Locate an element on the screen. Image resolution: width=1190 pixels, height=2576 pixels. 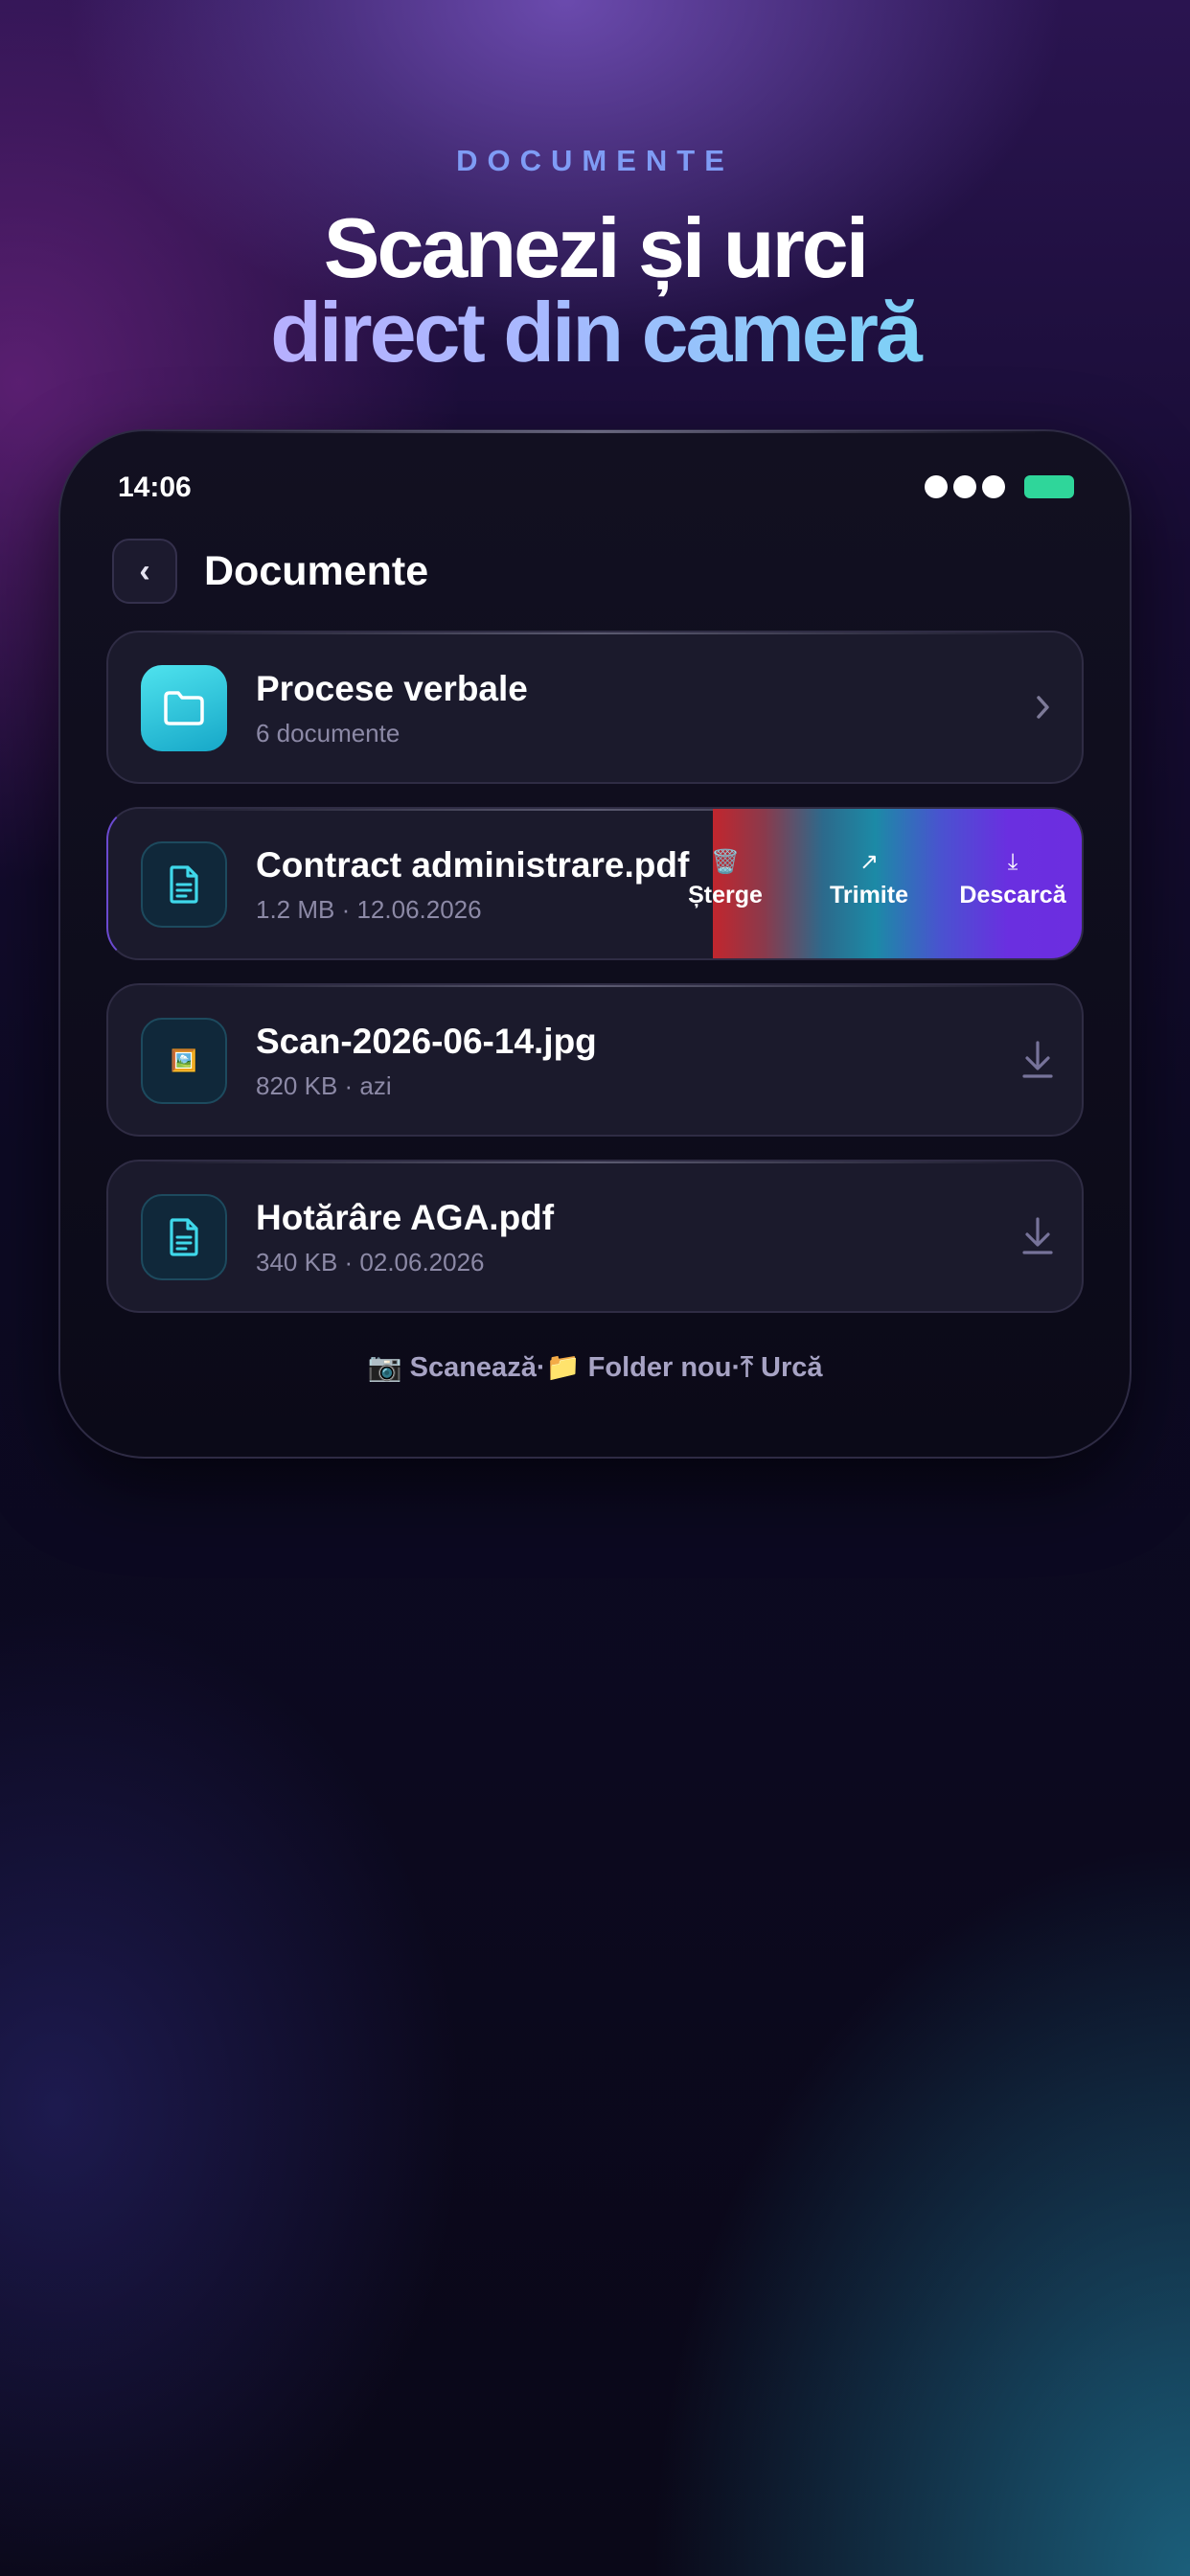
section-eyebrow: DOCUMENTE is located at coordinates (595, 160).